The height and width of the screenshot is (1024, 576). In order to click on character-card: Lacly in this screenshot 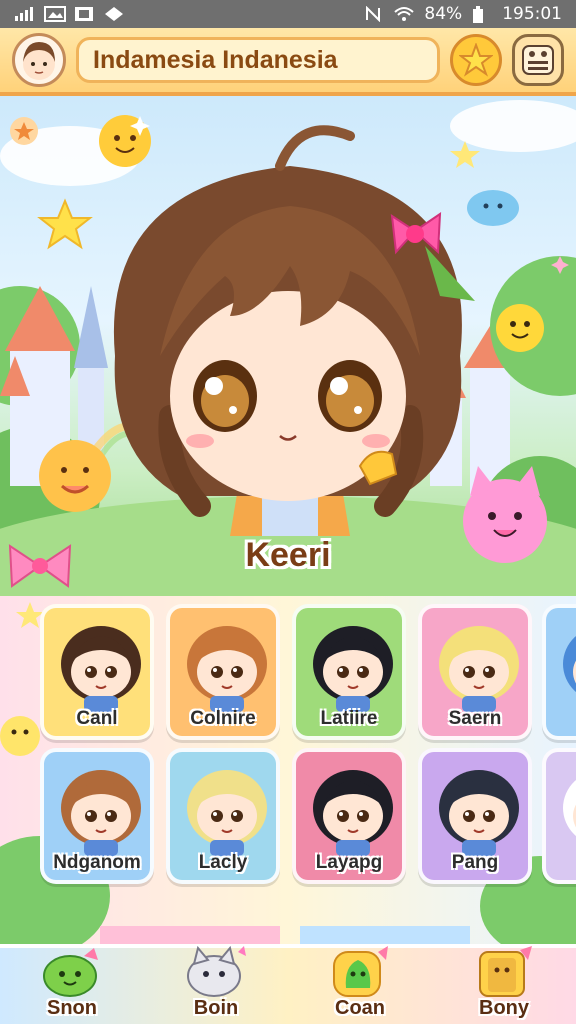, I will do `click(223, 816)`.